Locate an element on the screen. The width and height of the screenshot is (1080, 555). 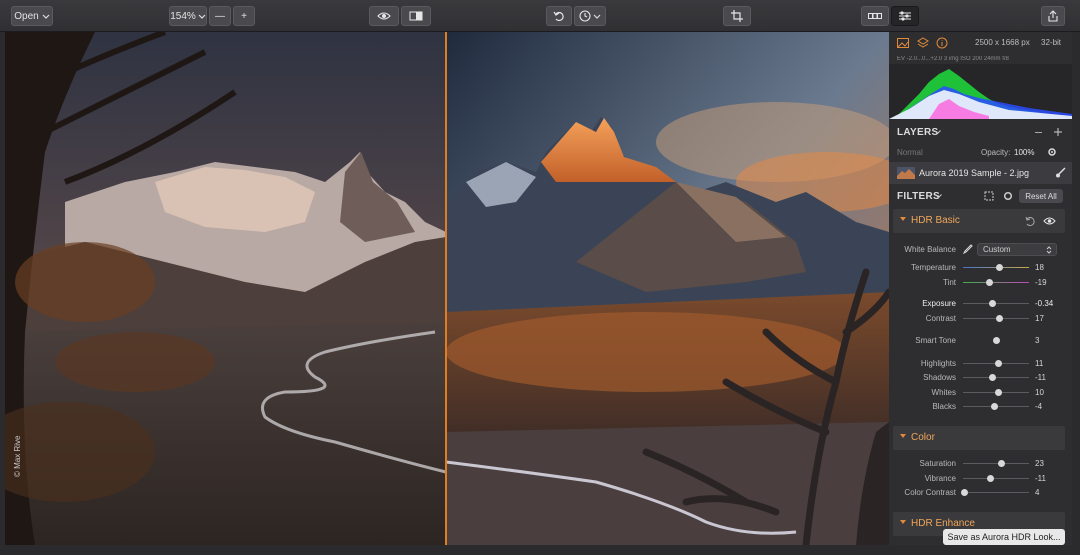
blend-mode-select: Normal is located at coordinates (910, 152).